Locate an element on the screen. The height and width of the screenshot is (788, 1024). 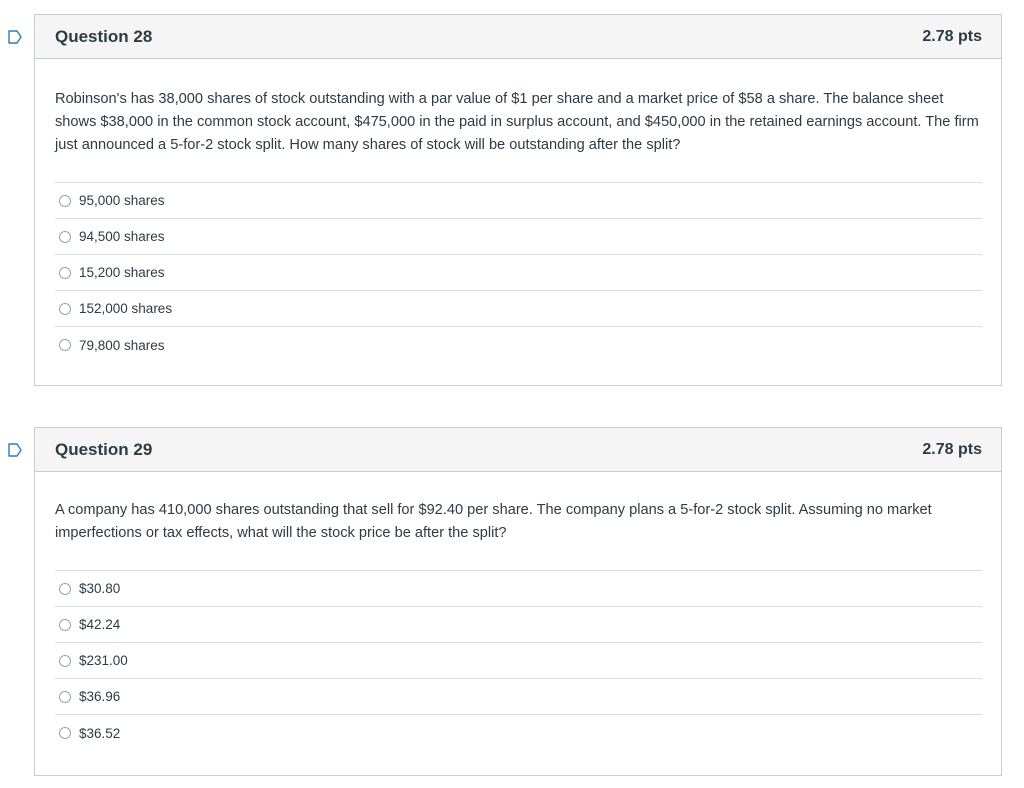
answer-option: $42.24 is located at coordinates (518, 625).